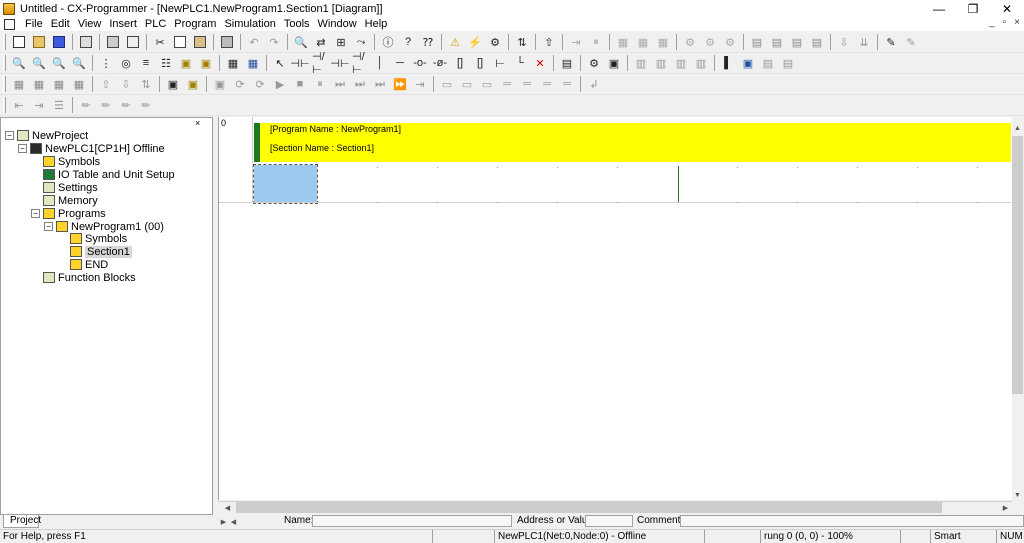 This screenshot has width=1024, height=543. I want to click on tree-item-new-project: − NewProject, so click(46, 135).